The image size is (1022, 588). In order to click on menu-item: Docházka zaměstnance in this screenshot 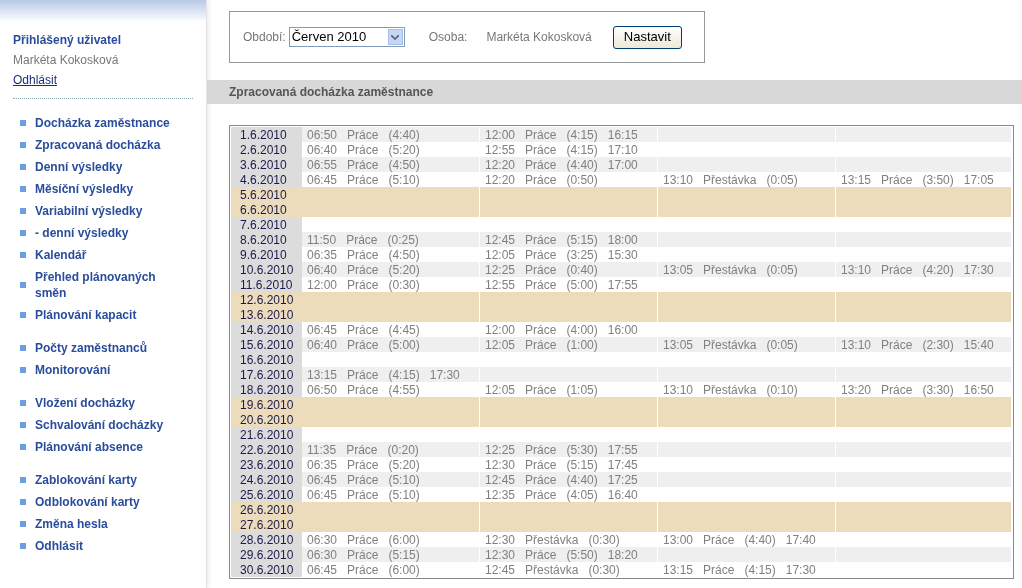, I will do `click(105, 123)`.